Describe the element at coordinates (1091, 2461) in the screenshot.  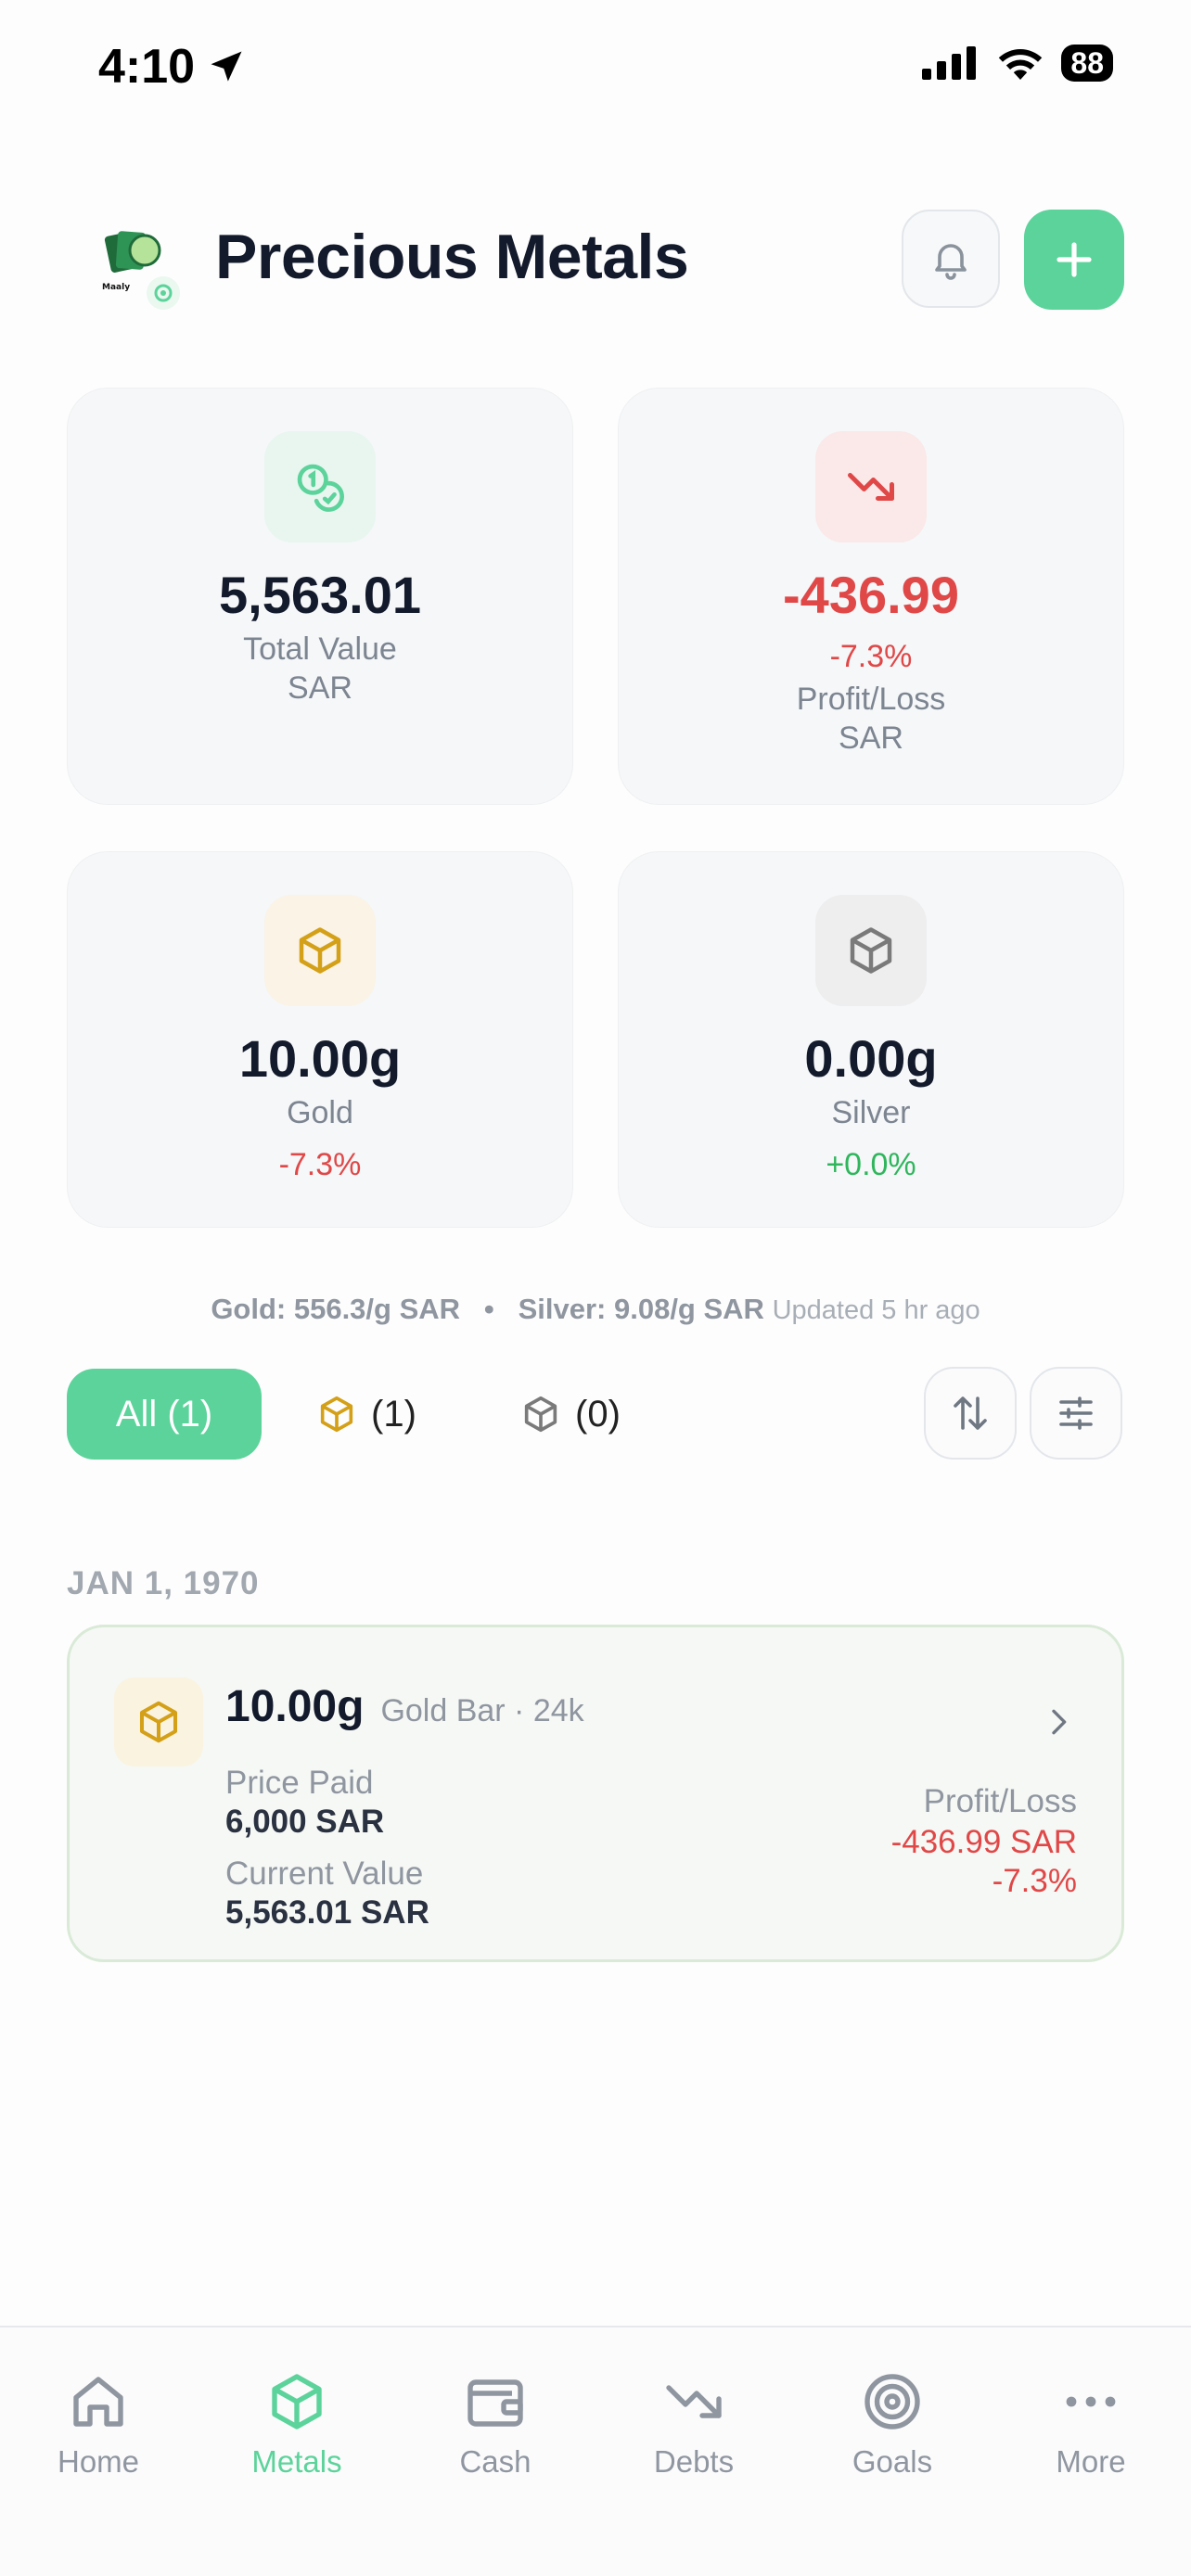
I see `nav-more-label: More` at that location.